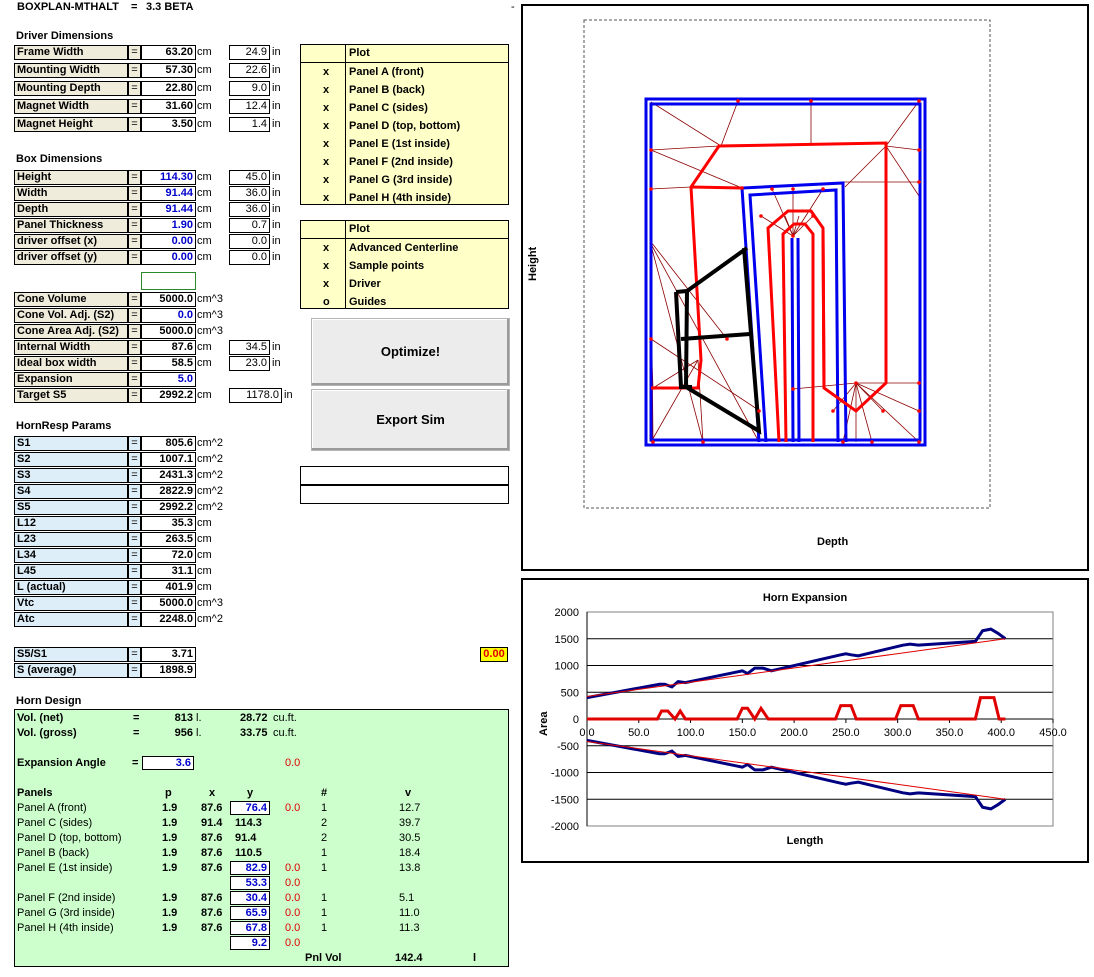  What do you see at coordinates (359, 53) in the screenshot?
I see `plot-panels-header-label: Plot` at bounding box center [359, 53].